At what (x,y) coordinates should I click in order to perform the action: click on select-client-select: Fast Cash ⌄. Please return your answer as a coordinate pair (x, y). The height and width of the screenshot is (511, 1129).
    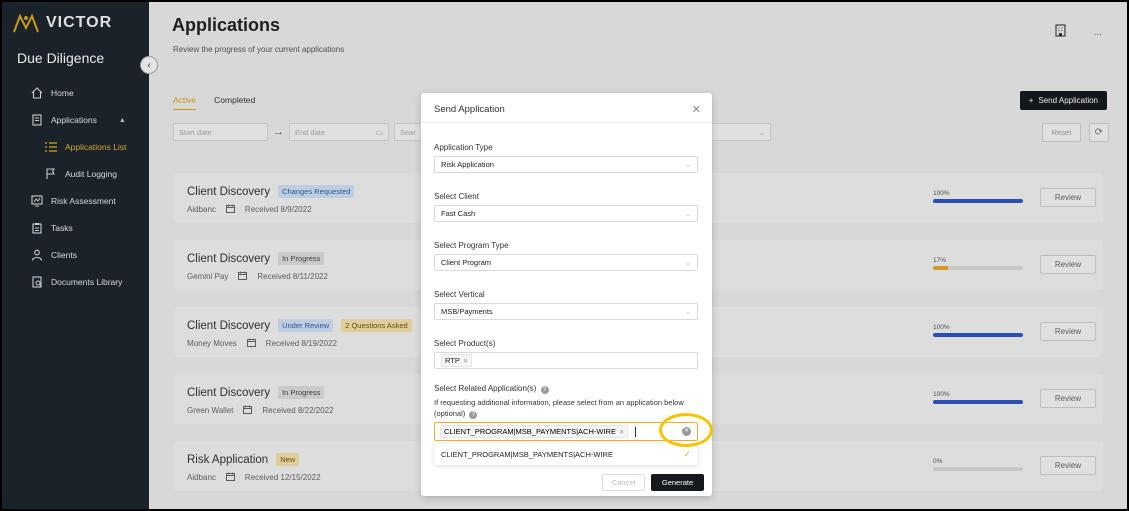
    Looking at the image, I should click on (566, 213).